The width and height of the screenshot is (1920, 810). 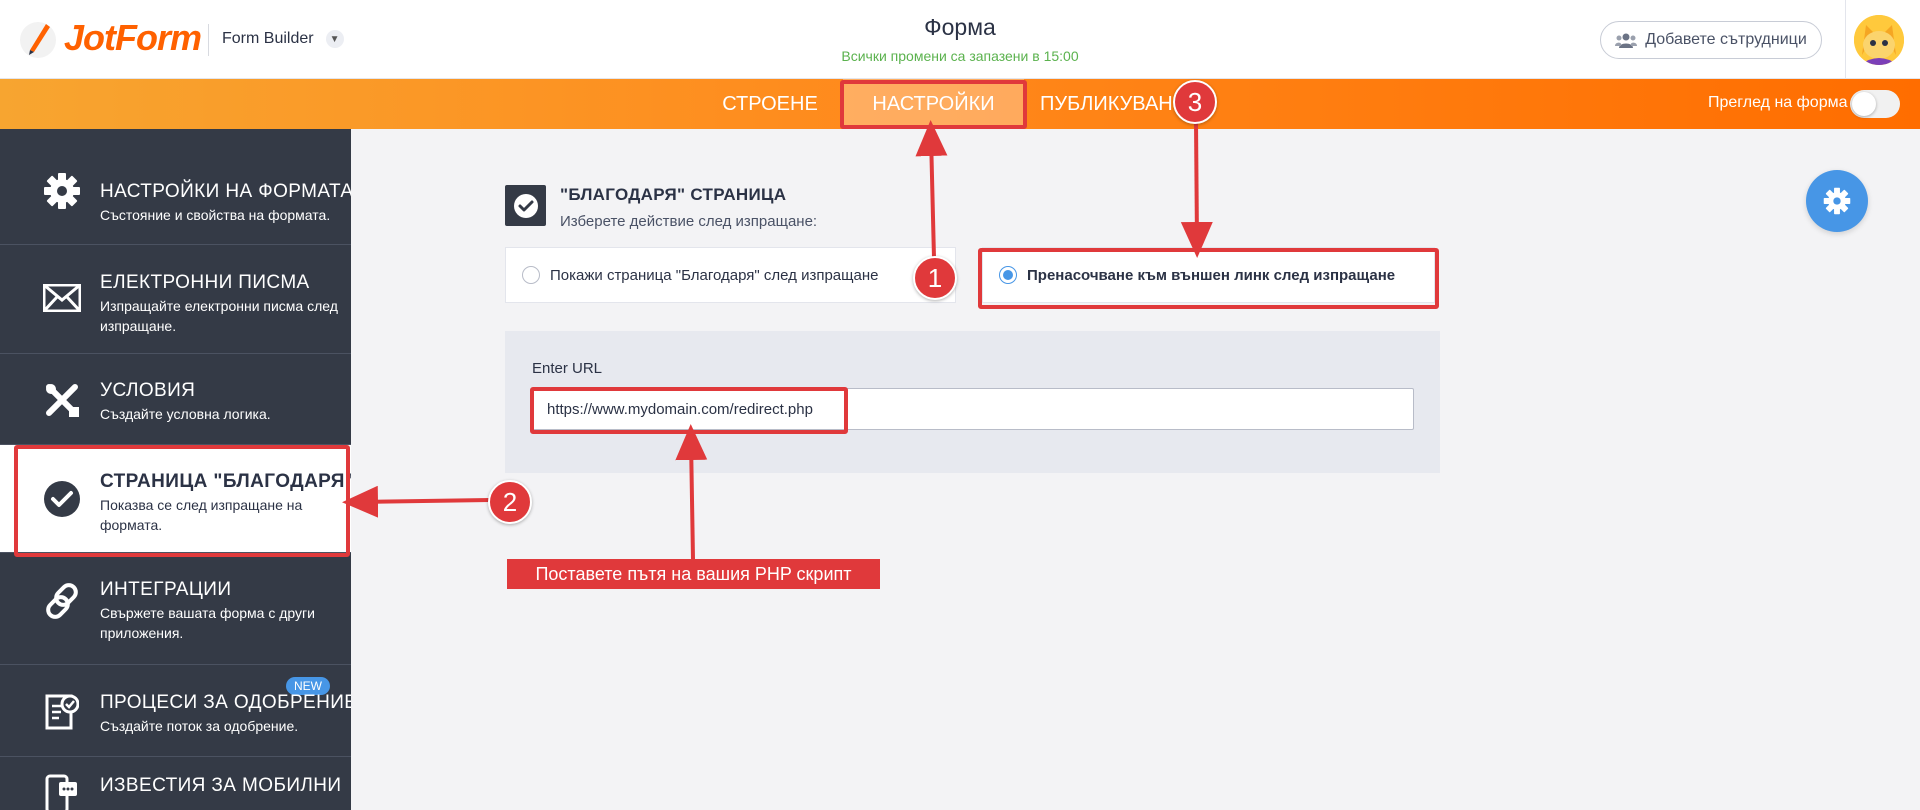 What do you see at coordinates (1845, 39) in the screenshot?
I see `avatar-divider` at bounding box center [1845, 39].